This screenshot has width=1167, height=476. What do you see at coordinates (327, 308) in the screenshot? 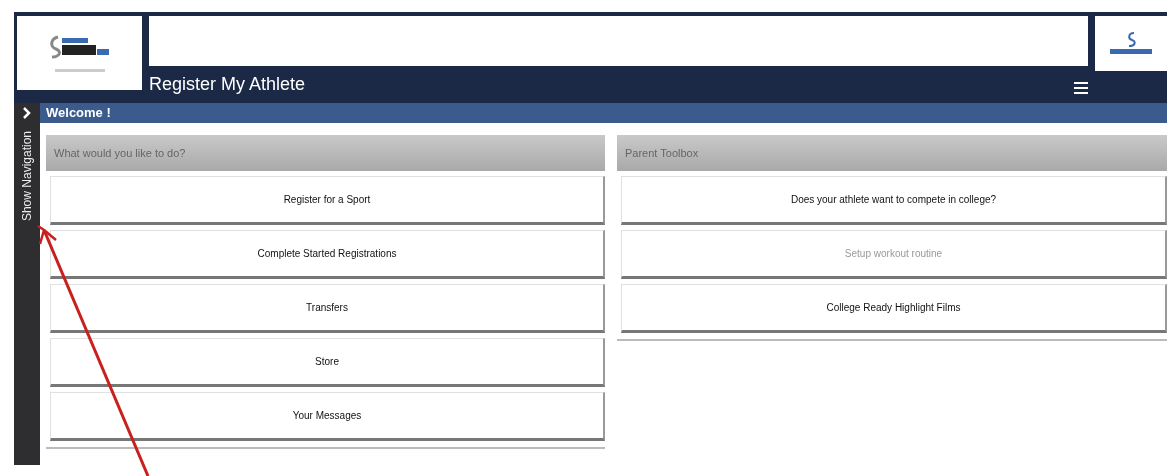
I see `menu-tile: Transfers` at bounding box center [327, 308].